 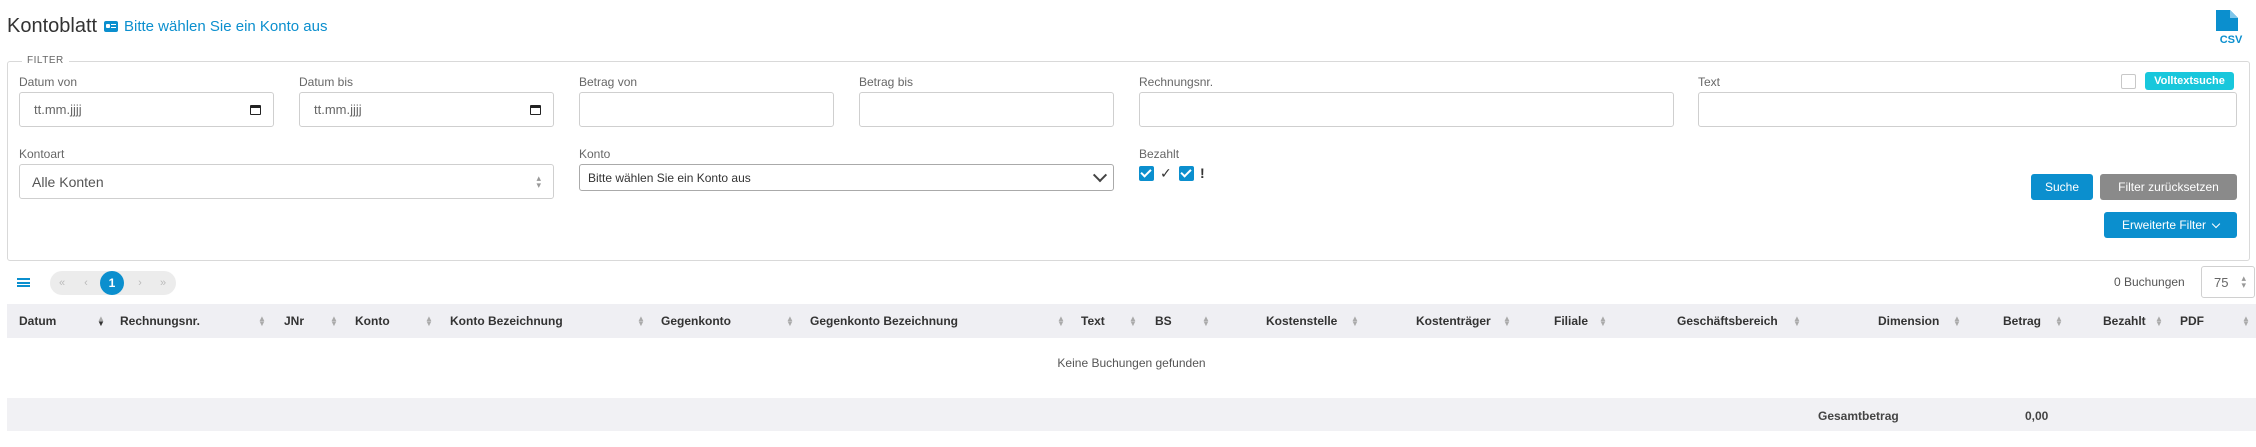 I want to click on col-header-rechnungsnr: Rechnungsnr., so click(x=160, y=321).